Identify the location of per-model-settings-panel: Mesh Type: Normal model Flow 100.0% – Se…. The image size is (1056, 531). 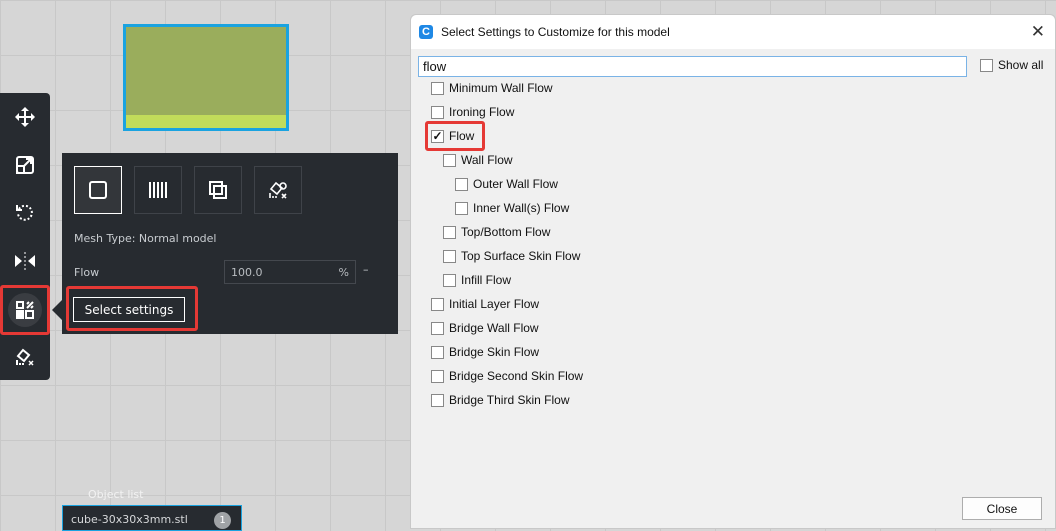
(230, 243).